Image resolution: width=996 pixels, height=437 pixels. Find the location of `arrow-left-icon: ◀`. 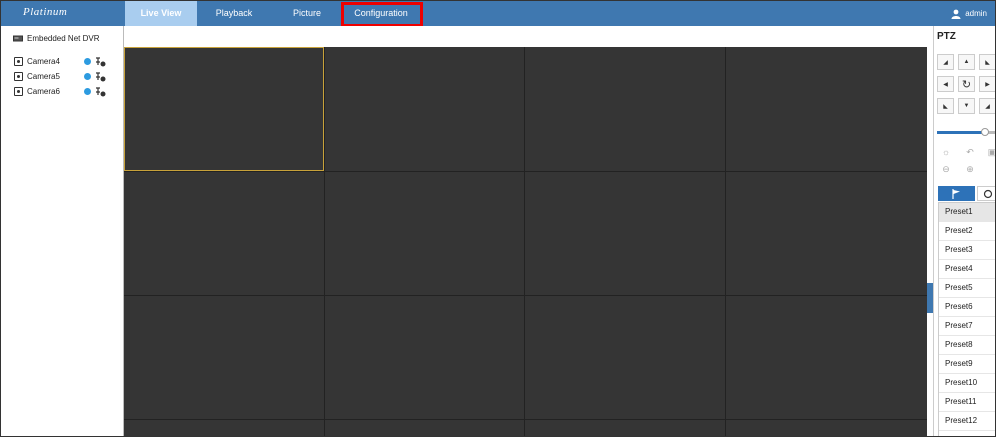

arrow-left-icon: ◀ is located at coordinates (945, 84).